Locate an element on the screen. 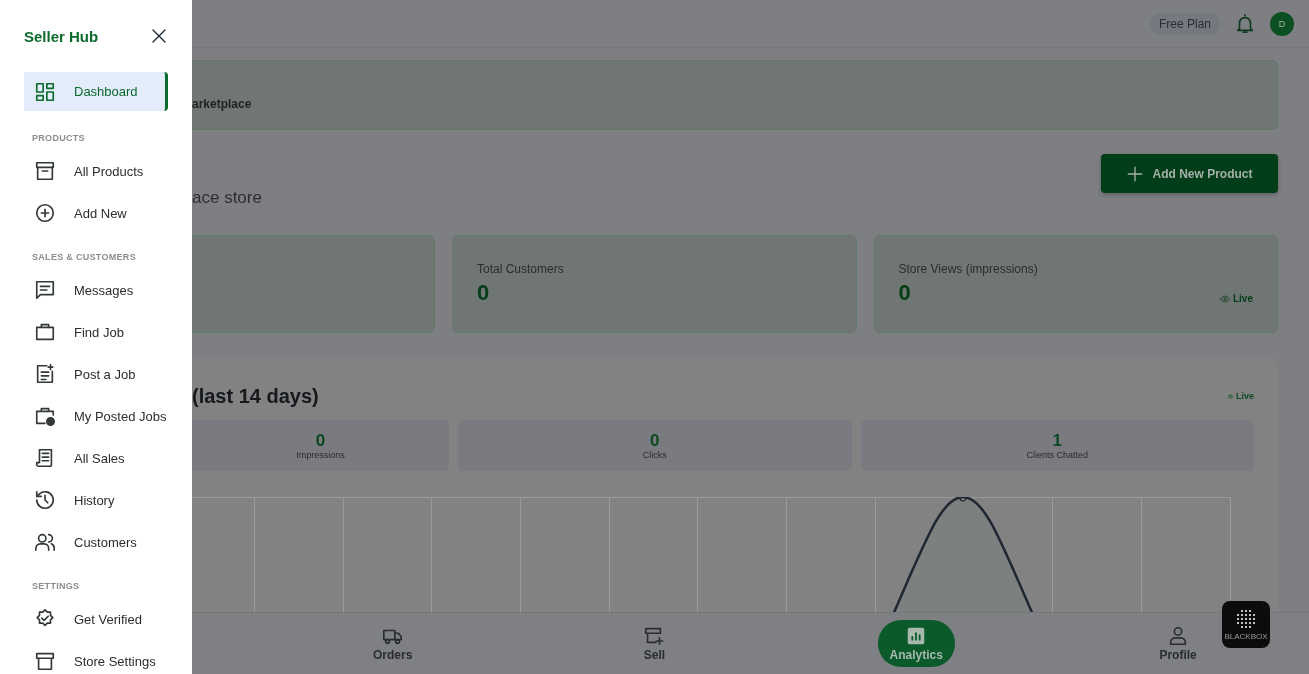  metric-label: Clients Chatted is located at coordinates (1057, 455).